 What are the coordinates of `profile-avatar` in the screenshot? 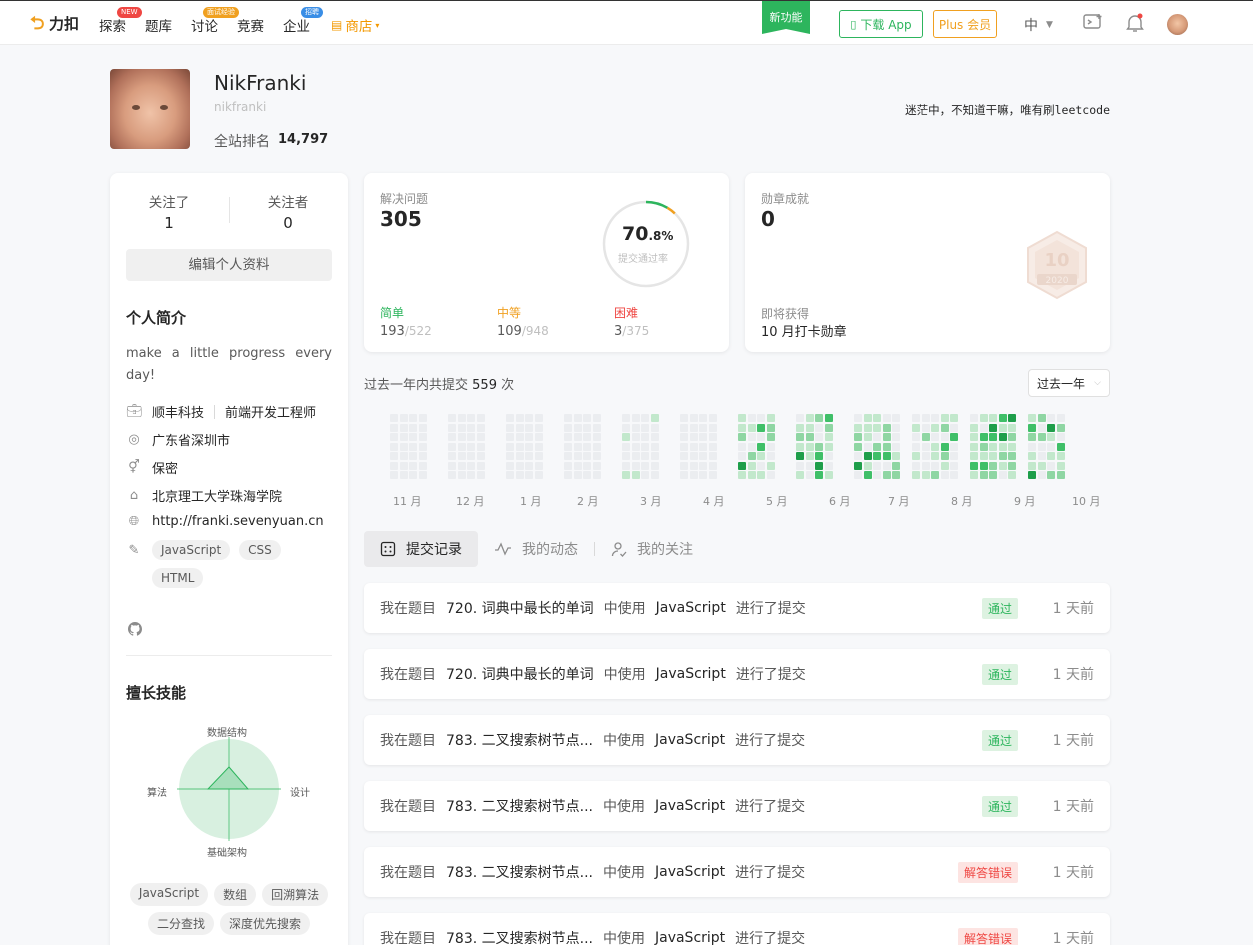 It's located at (150, 109).